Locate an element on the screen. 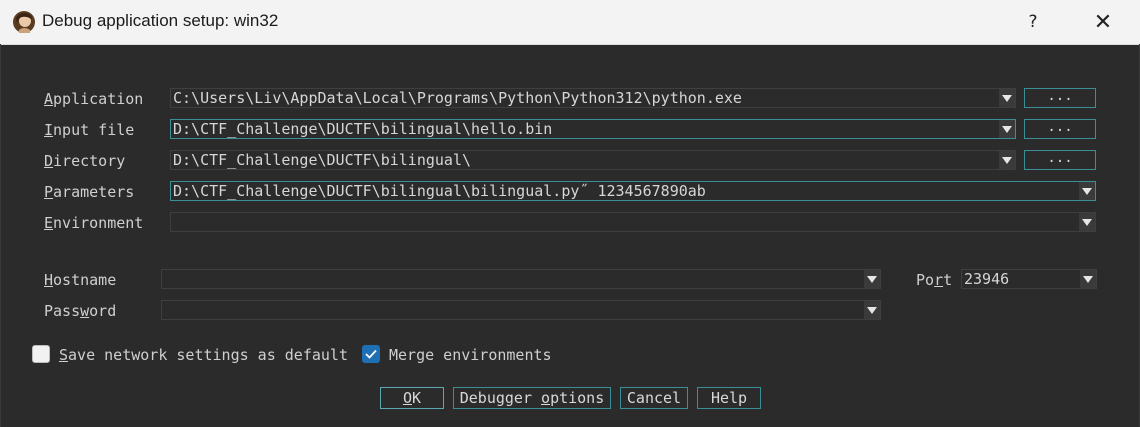 The image size is (1140, 427). hostname-combo is located at coordinates (521, 279).